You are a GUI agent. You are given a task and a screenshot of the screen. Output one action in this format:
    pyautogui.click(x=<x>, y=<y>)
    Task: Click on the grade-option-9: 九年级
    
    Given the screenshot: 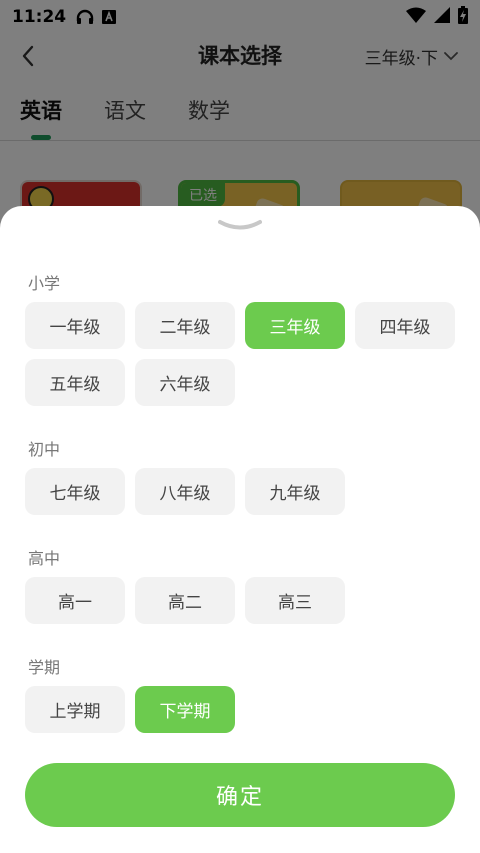 What is the action you would take?
    pyautogui.click(x=295, y=491)
    